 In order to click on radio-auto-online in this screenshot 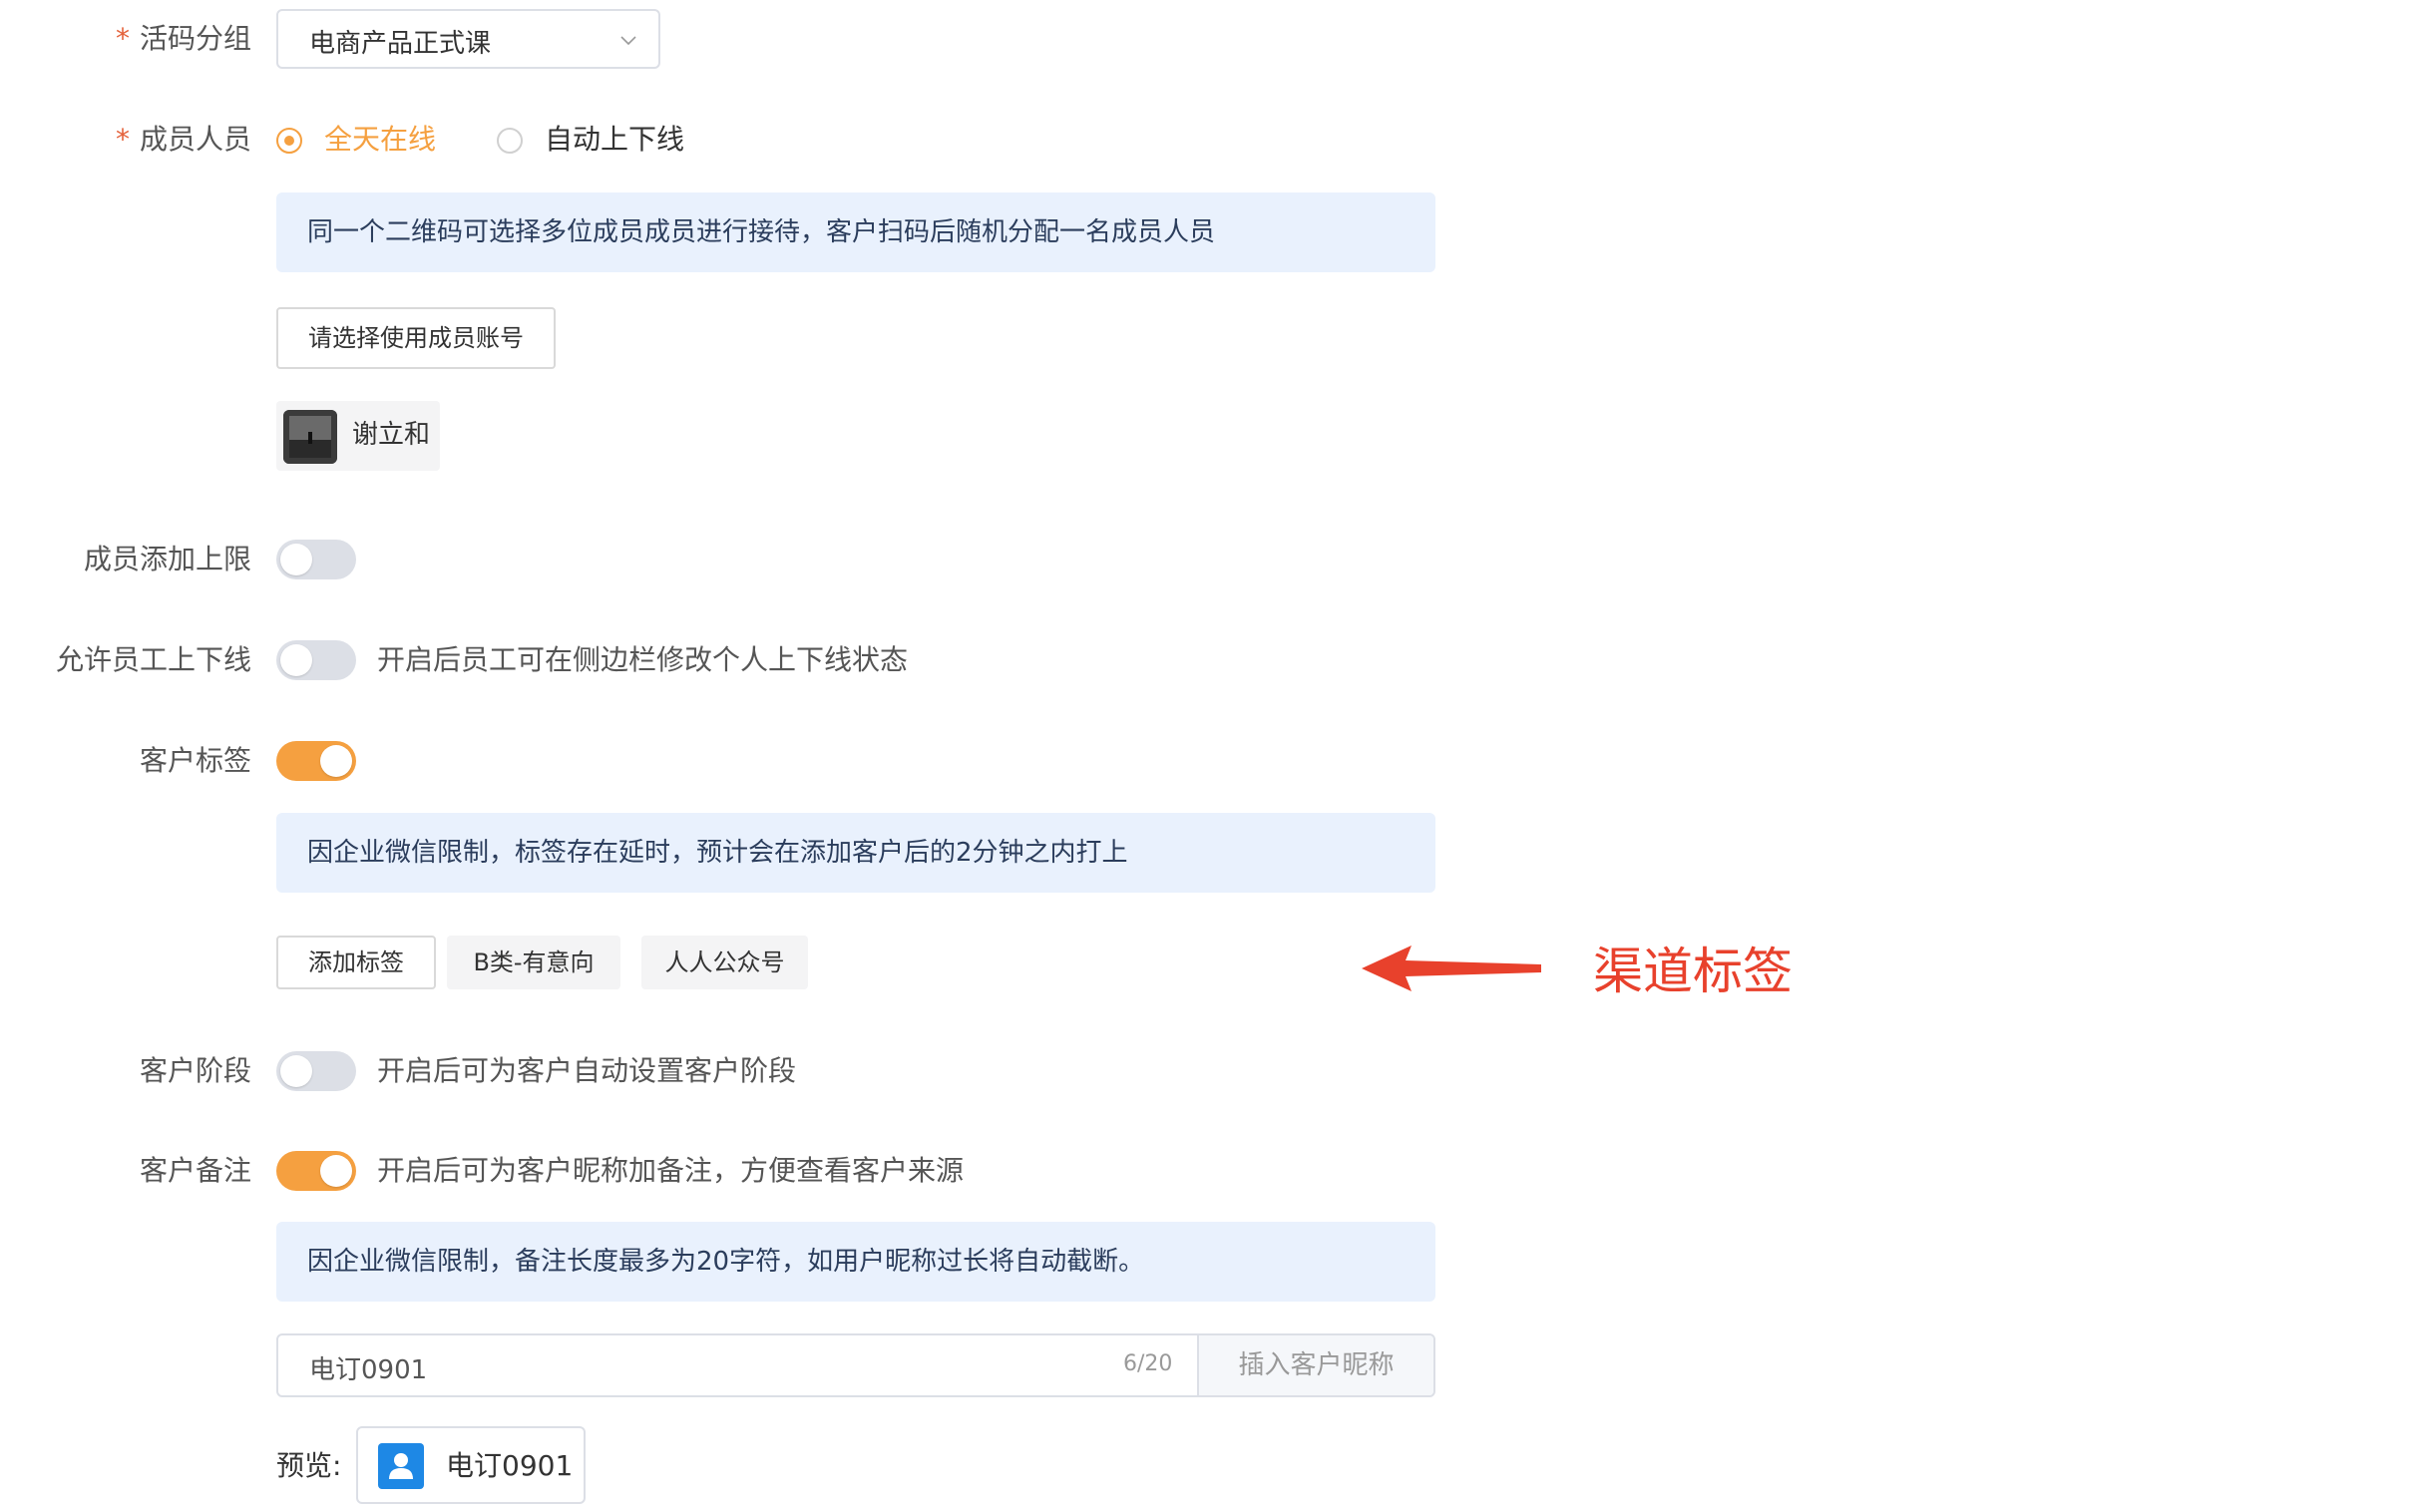, I will do `click(510, 141)`.